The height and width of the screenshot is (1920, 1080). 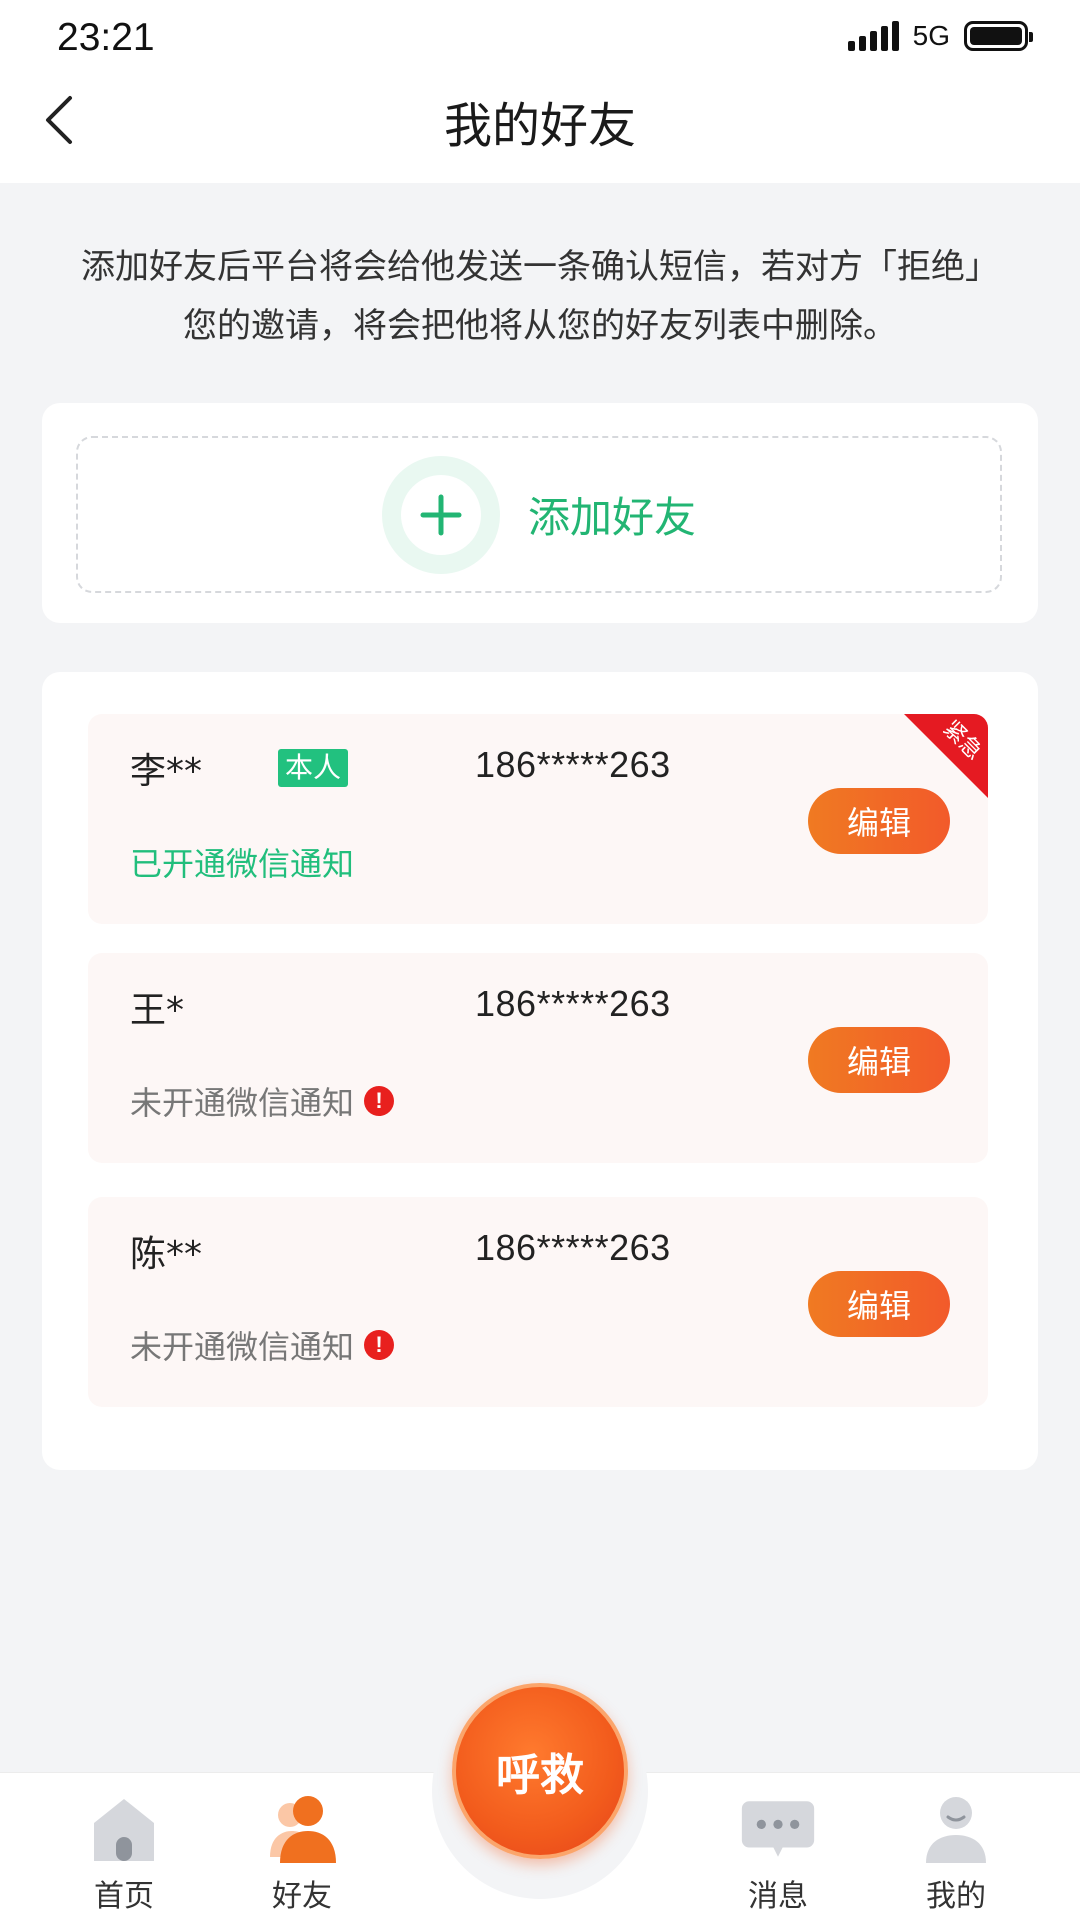 I want to click on wechat-status: 已开通微信通知, so click(x=242, y=862).